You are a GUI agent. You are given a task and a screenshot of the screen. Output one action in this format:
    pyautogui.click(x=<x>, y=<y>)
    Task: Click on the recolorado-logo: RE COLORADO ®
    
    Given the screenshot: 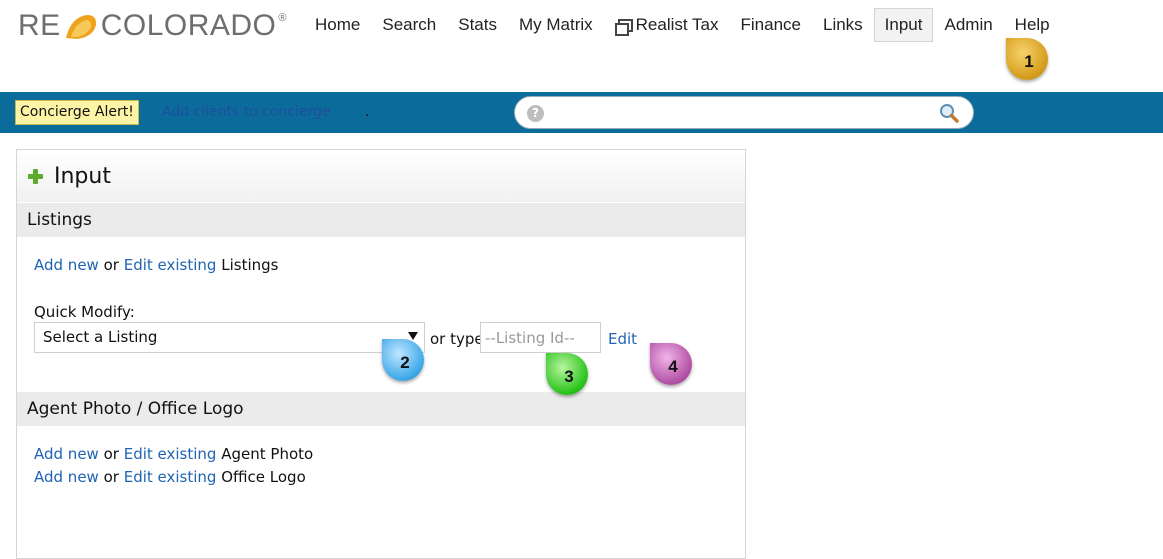 What is the action you would take?
    pyautogui.click(x=152, y=26)
    